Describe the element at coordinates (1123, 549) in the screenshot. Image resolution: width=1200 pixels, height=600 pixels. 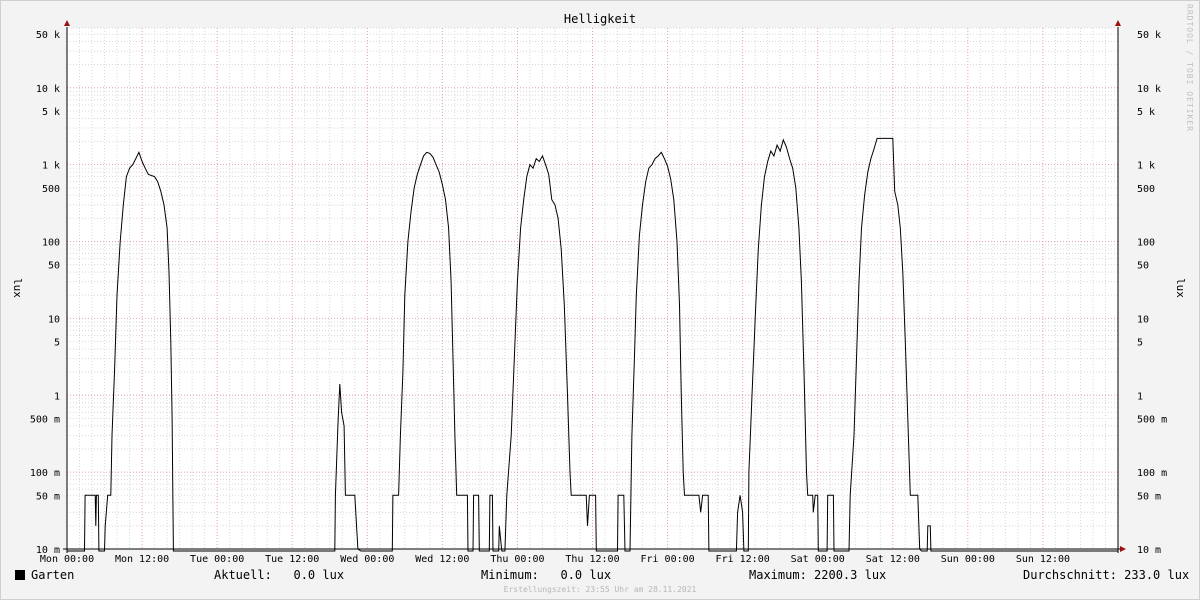
I see `x-axis-arrow` at that location.